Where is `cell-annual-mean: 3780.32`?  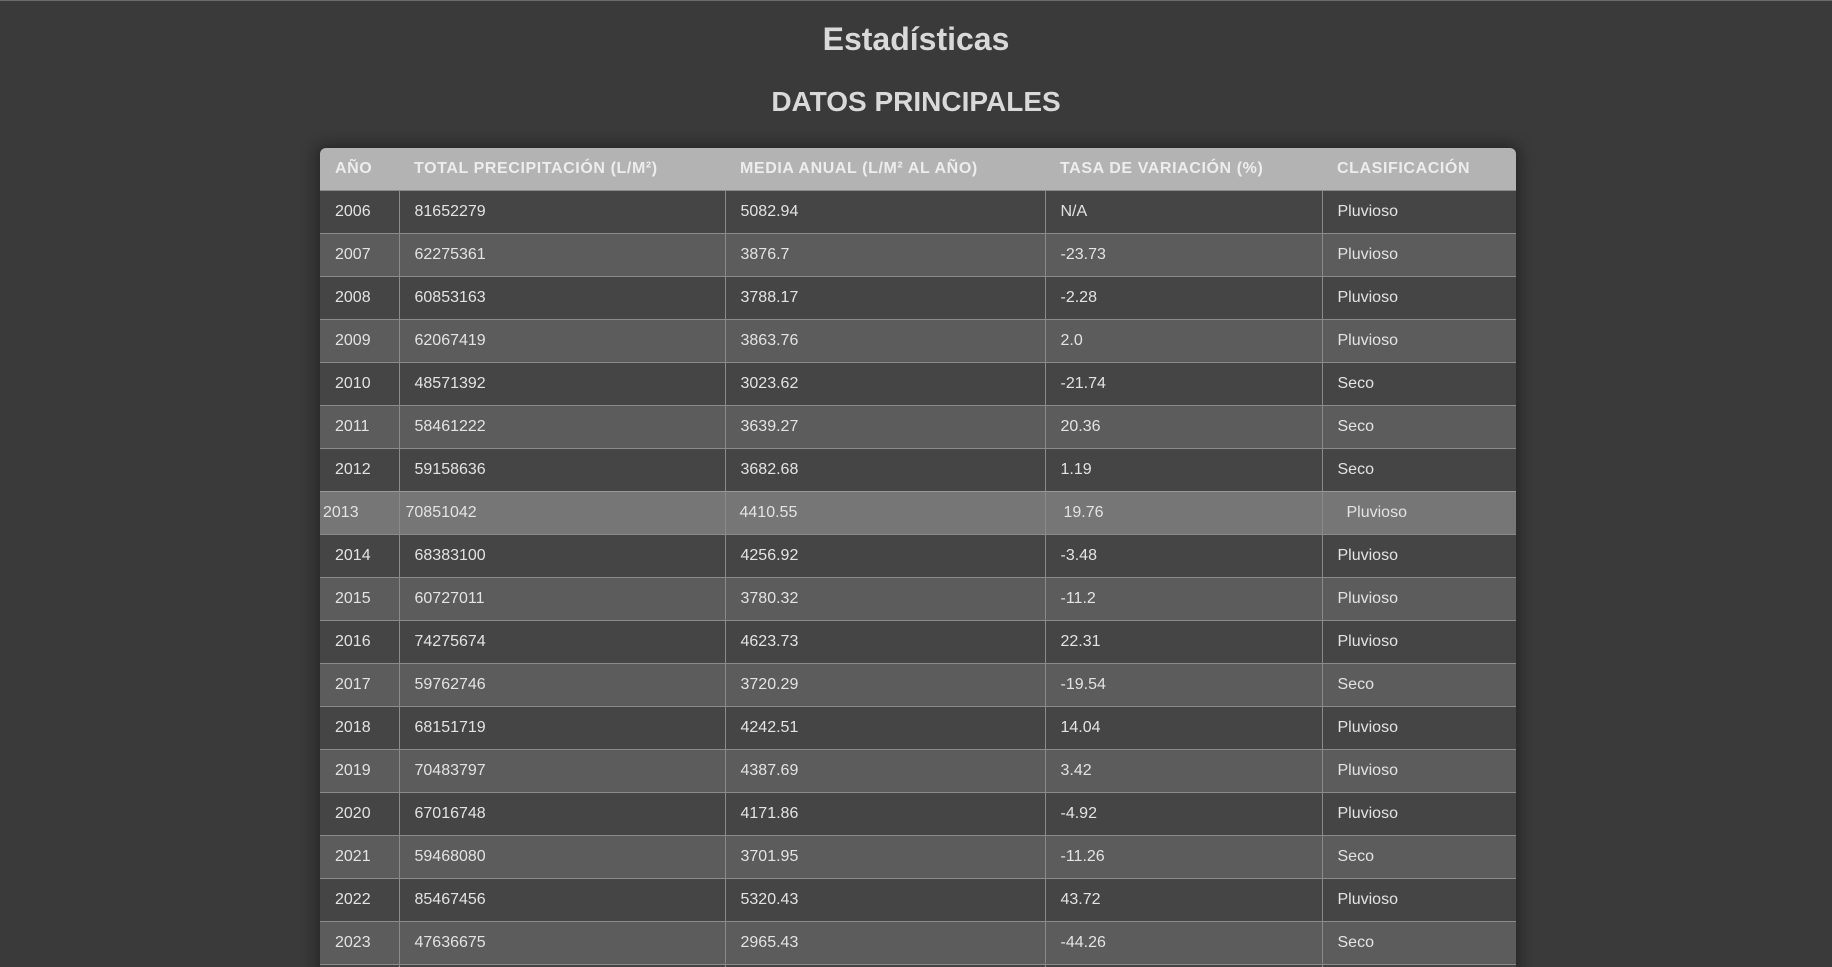
cell-annual-mean: 3780.32 is located at coordinates (884, 598).